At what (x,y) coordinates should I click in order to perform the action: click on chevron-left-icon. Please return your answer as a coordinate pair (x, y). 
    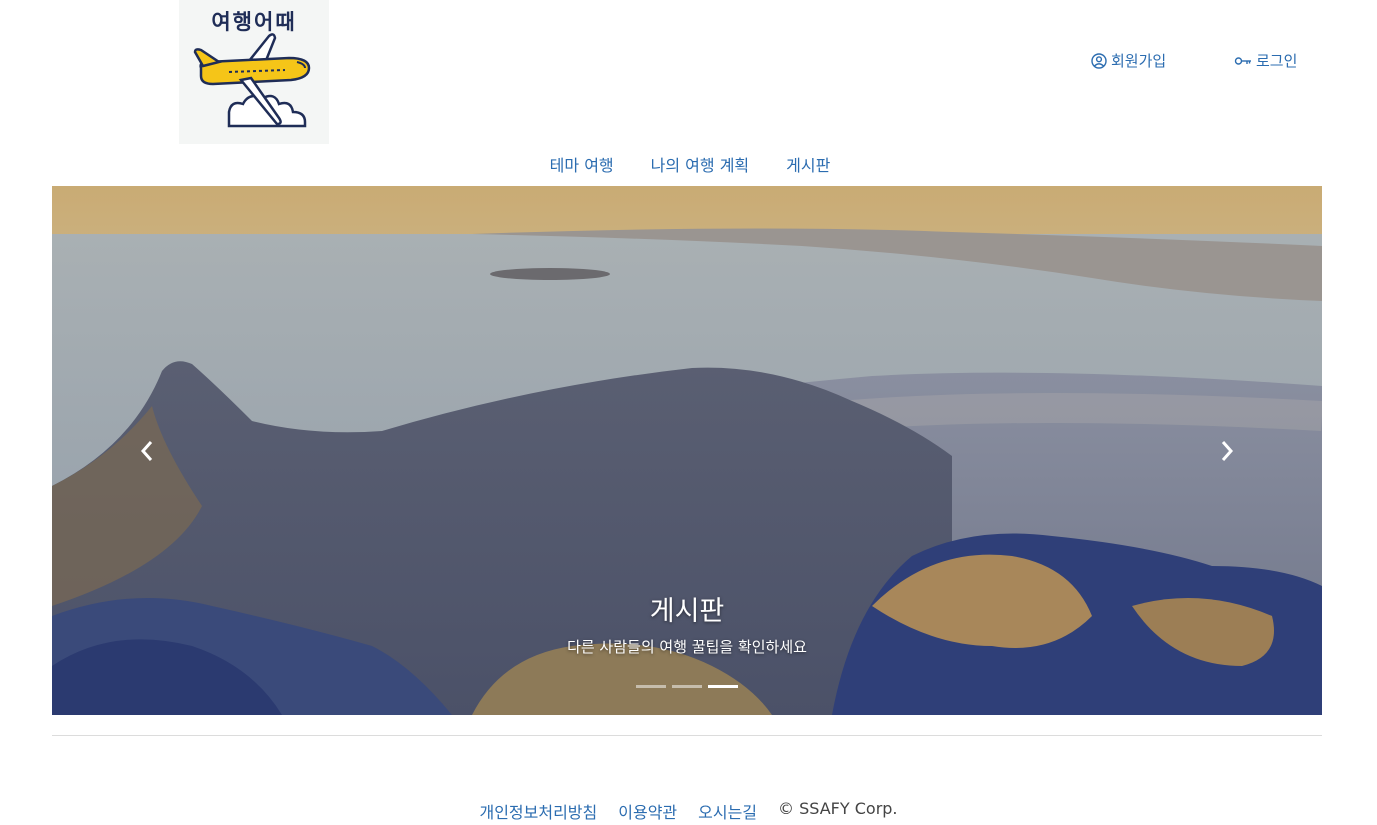
    Looking at the image, I should click on (146, 451).